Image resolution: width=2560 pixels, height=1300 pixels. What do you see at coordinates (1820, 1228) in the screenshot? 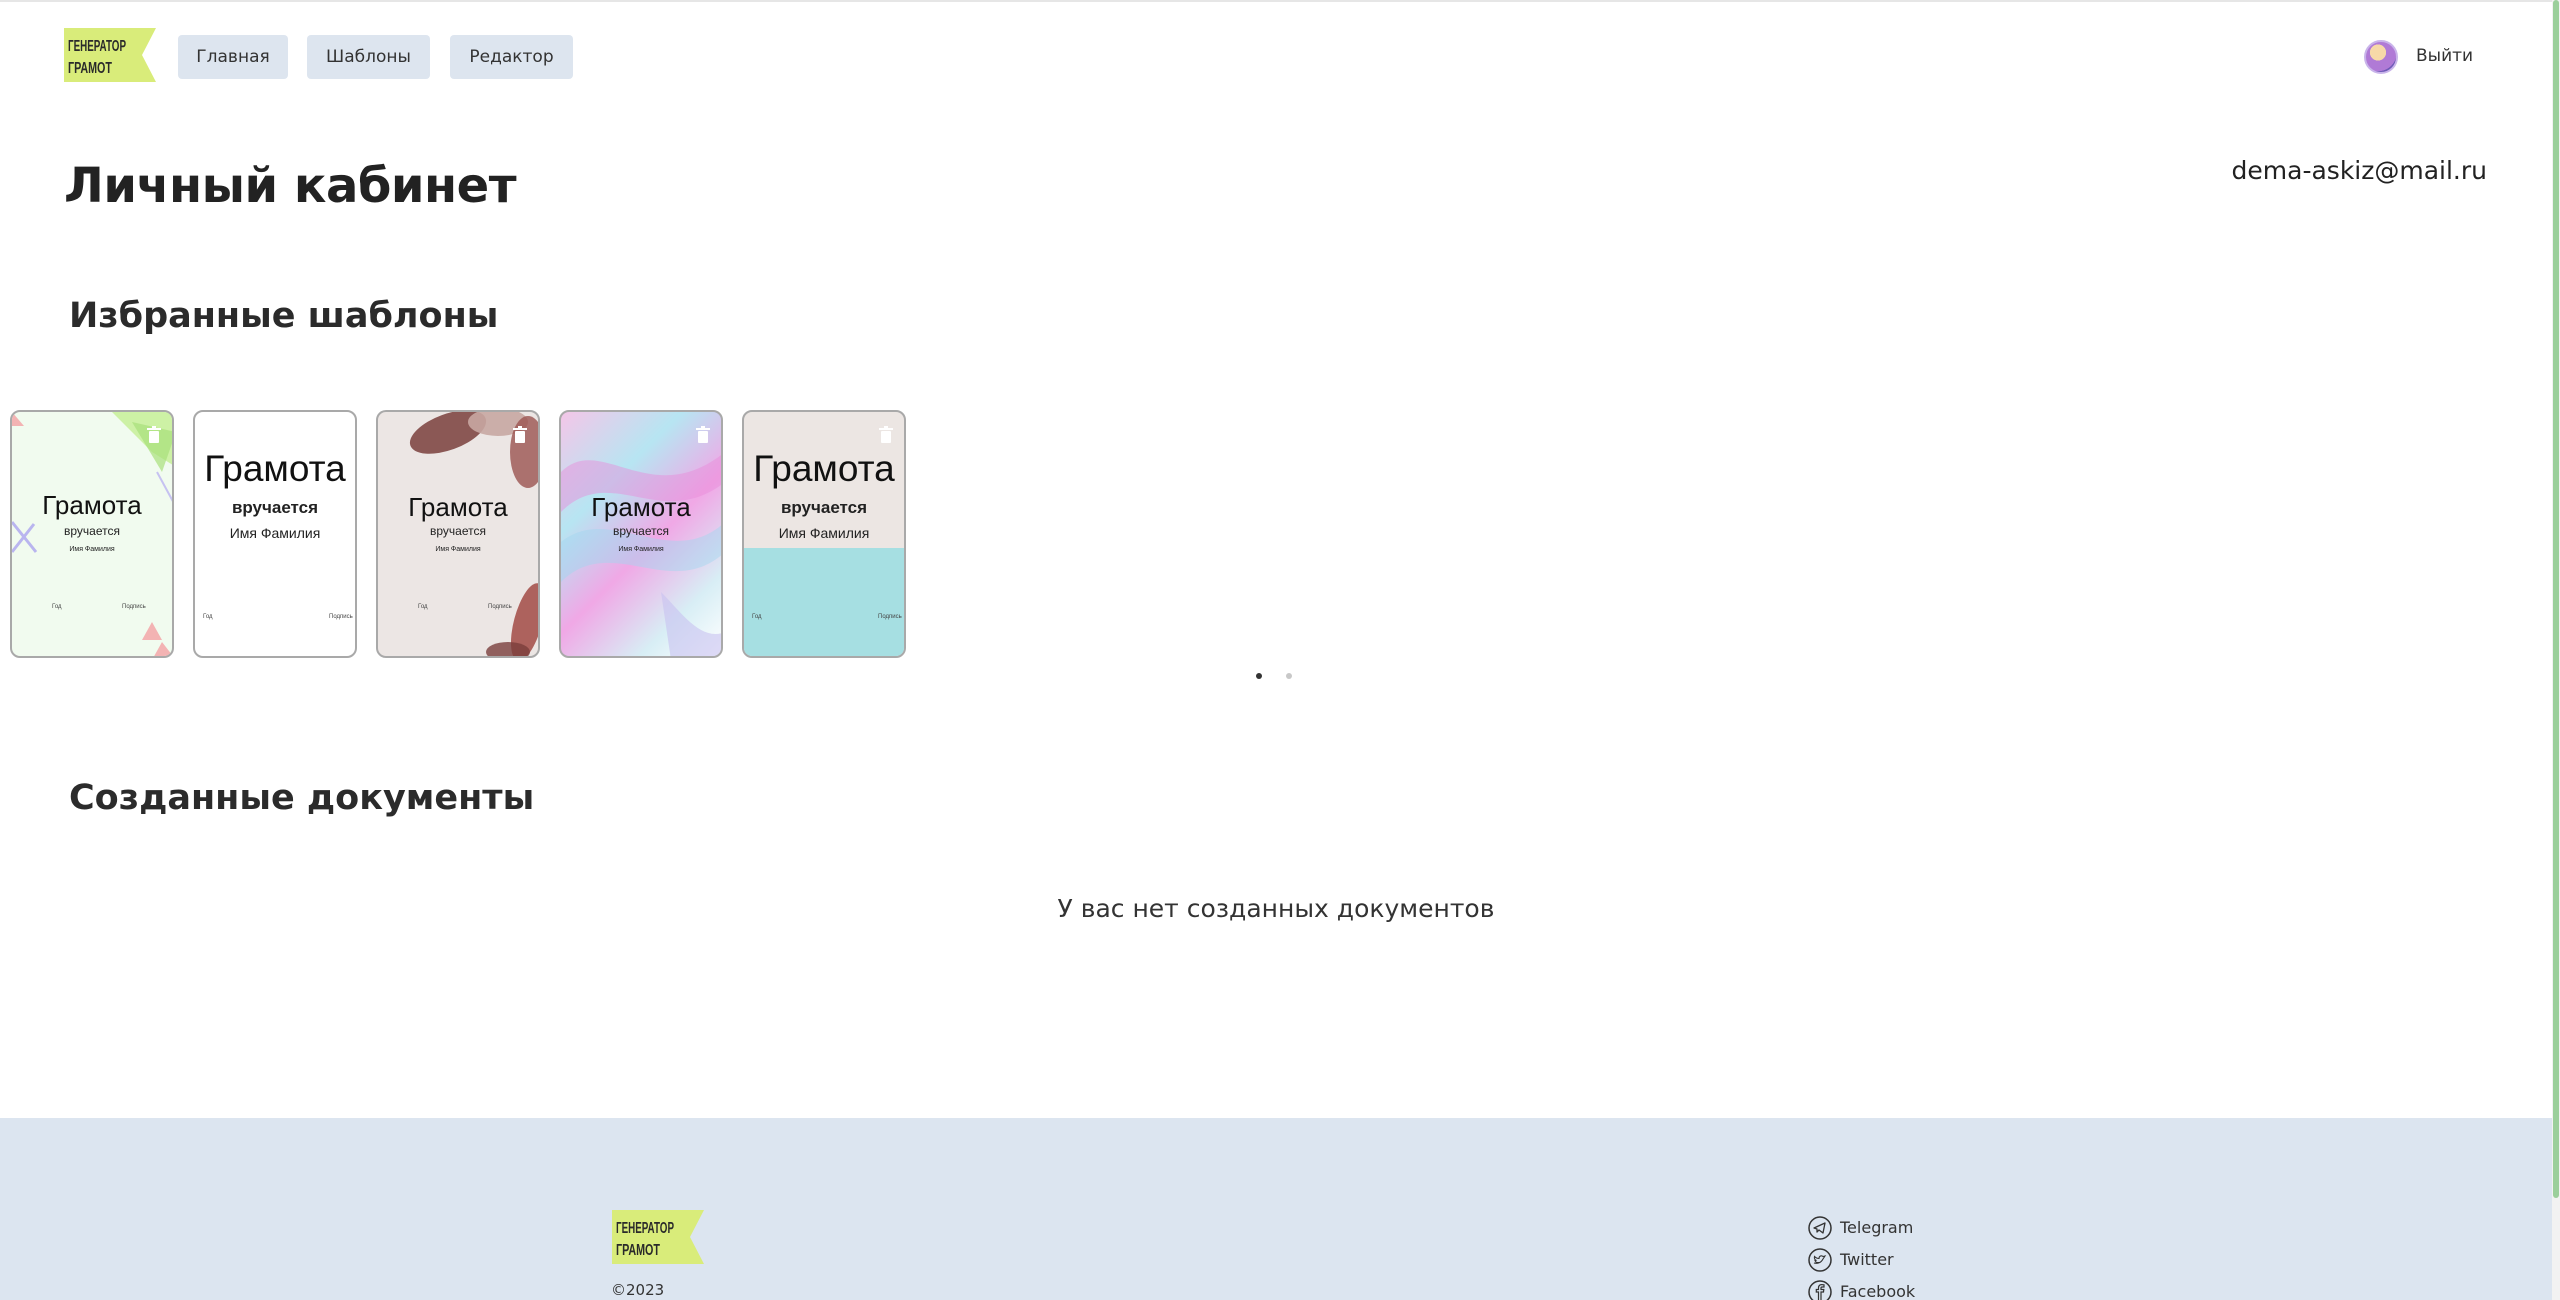
I see `telegram-icon` at bounding box center [1820, 1228].